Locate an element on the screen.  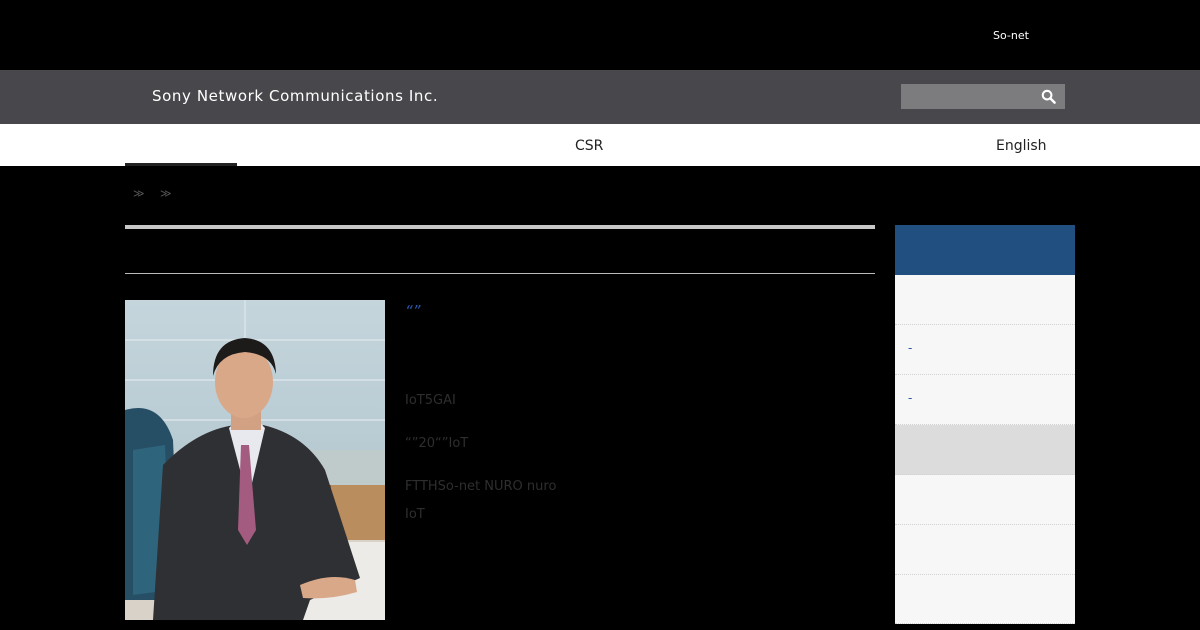
nav-active-indicator is located at coordinates (181, 164).